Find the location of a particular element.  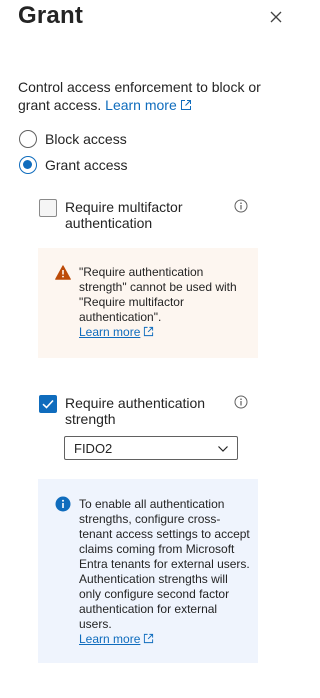

panel-title: Grant is located at coordinates (51, 15).